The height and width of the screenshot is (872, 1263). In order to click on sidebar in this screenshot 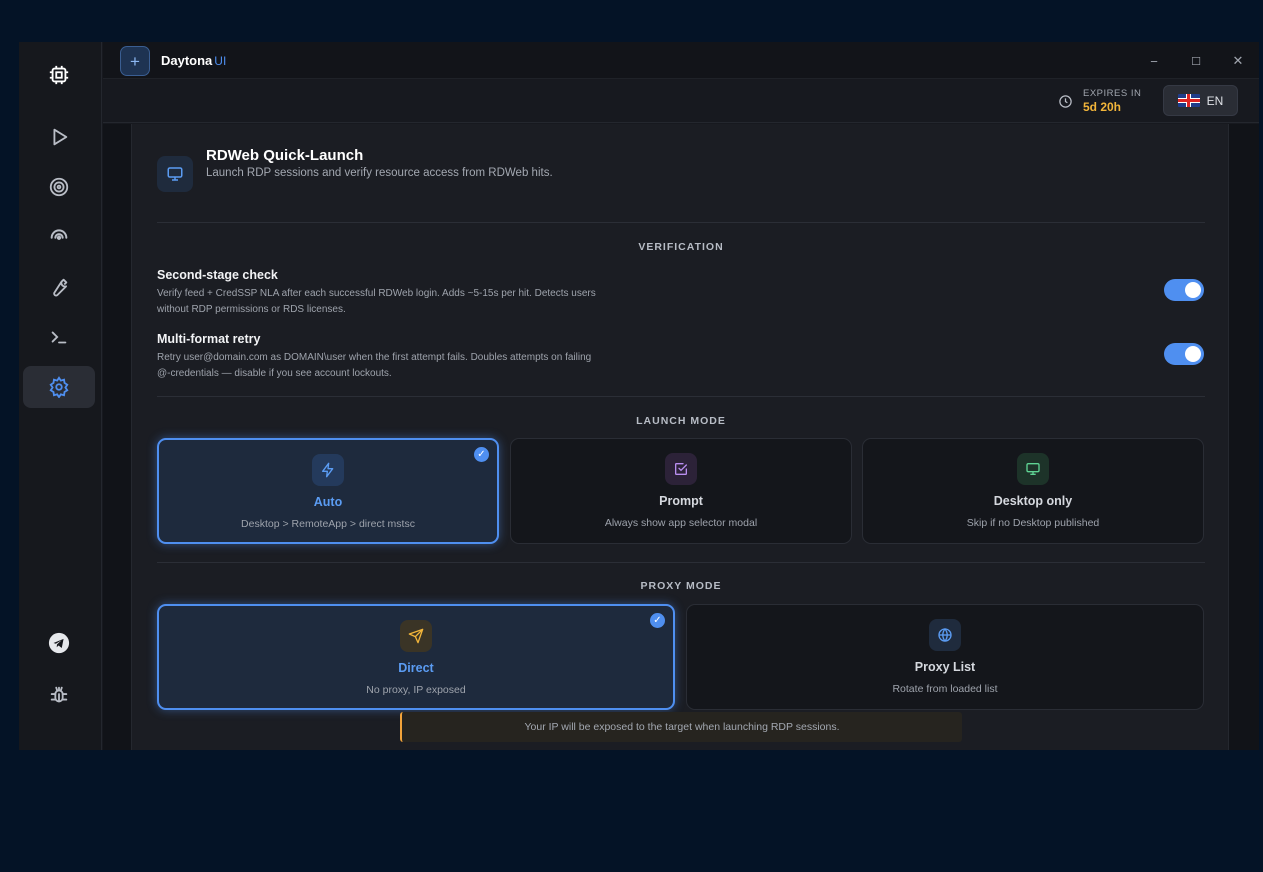, I will do `click(60, 396)`.